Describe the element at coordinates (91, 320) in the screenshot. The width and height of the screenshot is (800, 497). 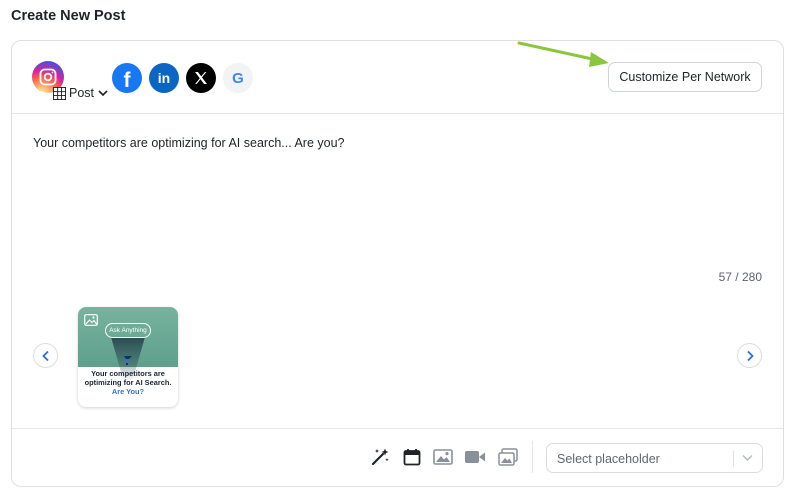
I see `image-badge-icon` at that location.